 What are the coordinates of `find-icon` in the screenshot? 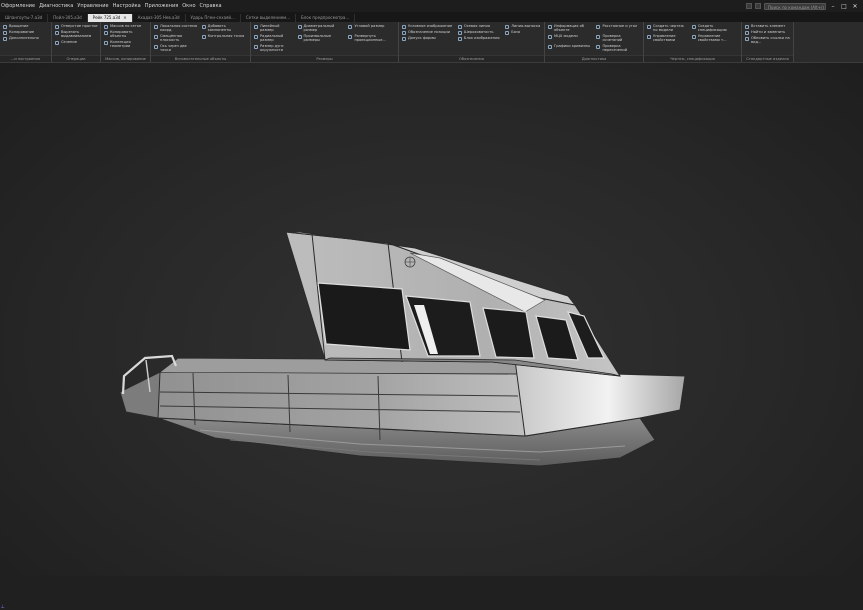 It's located at (747, 33).